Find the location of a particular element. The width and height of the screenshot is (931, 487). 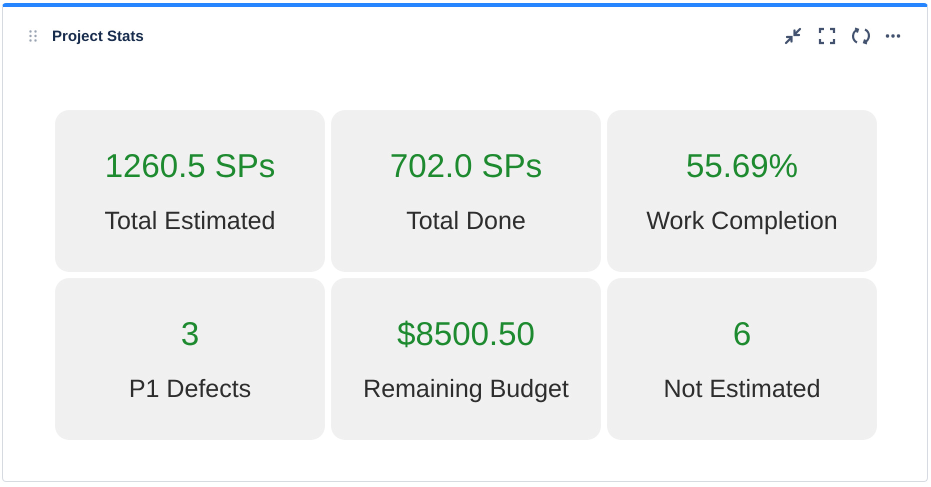

collapse-icon is located at coordinates (793, 36).